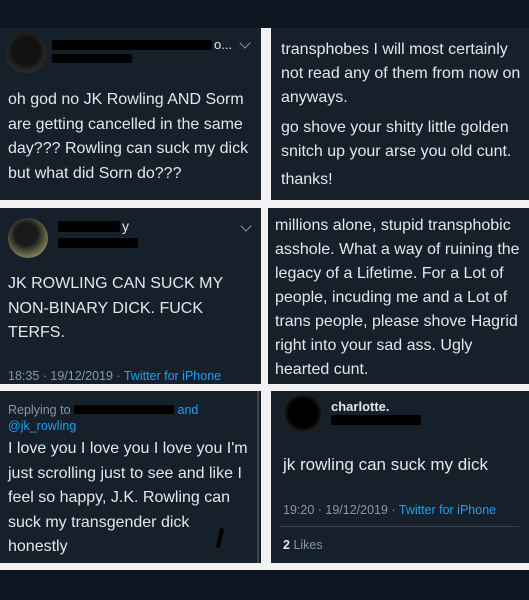 This screenshot has height=600, width=529. What do you see at coordinates (389, 273) in the screenshot?
I see `tweet-text-line: legacy of a Lifetime. For a Lot of` at bounding box center [389, 273].